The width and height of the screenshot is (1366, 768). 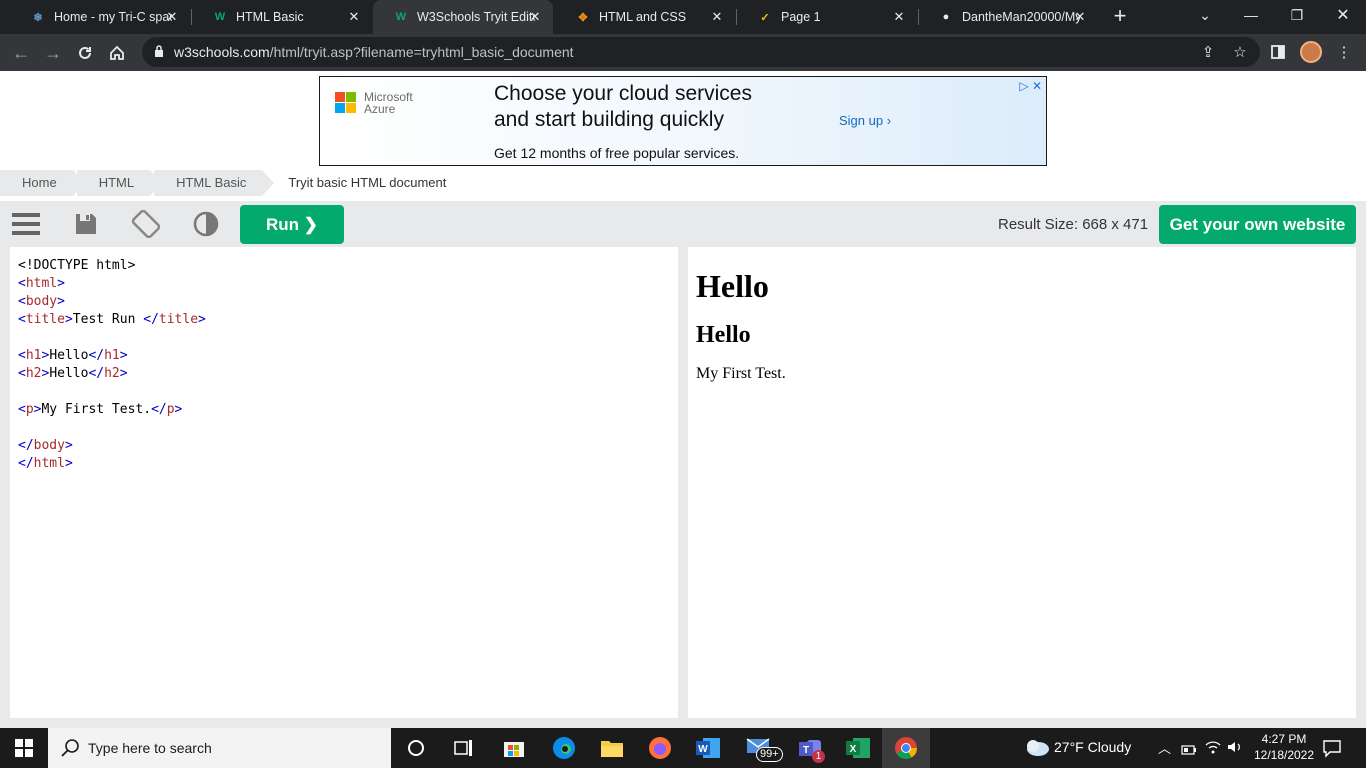 I want to click on start-button, so click(x=24, y=748).